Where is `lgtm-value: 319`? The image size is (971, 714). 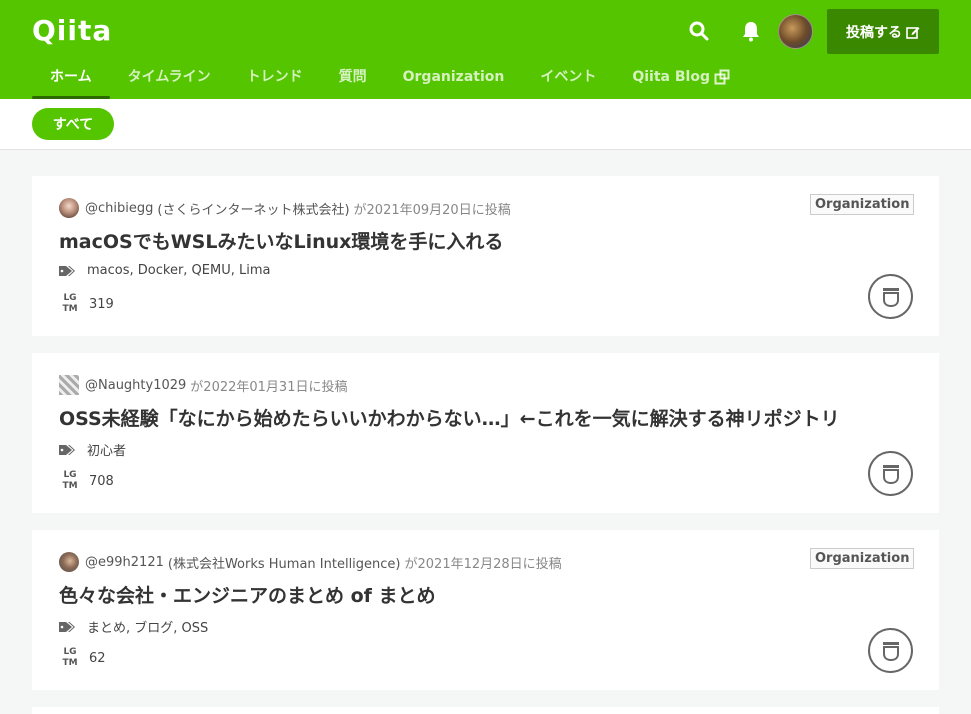 lgtm-value: 319 is located at coordinates (101, 304).